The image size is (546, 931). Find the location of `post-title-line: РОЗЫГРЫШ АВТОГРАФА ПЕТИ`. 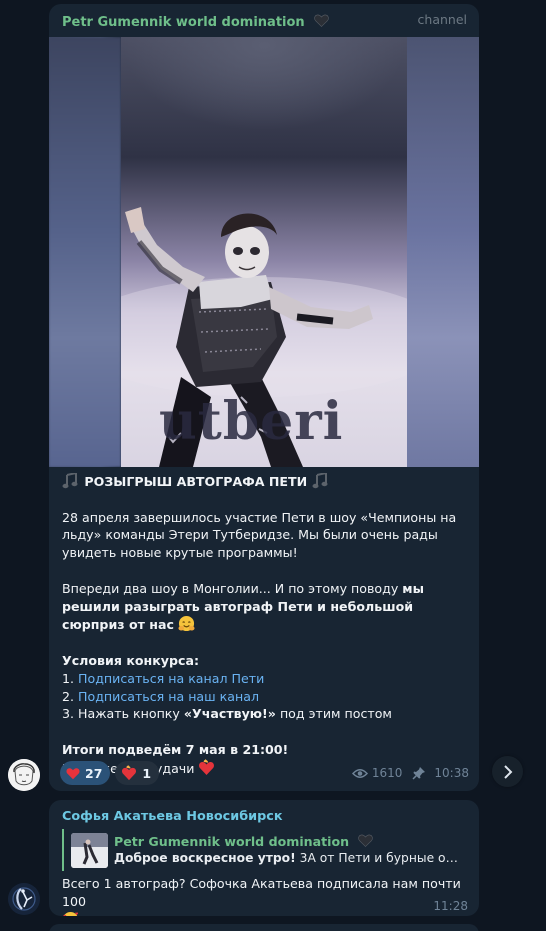

post-title-line: РОЗЫГРЫШ АВТОГРАФА ПЕТИ is located at coordinates (264, 482).